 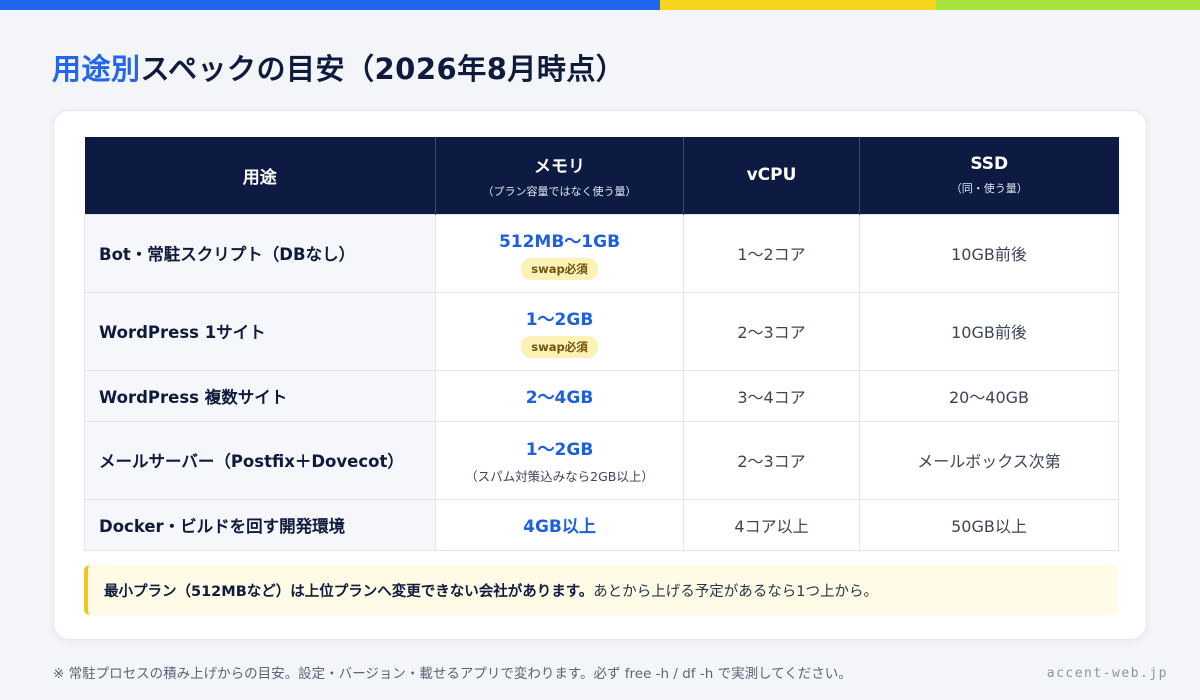 I want to click on plan-notice-strong: 最小プラン（512MBなど）は上位プランへ変更できない会社があります。, so click(x=349, y=591).